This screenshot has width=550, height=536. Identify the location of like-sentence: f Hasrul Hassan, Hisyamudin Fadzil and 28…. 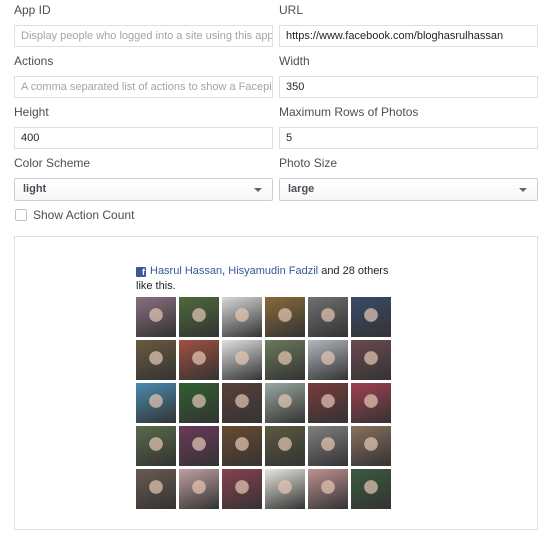
(271, 279).